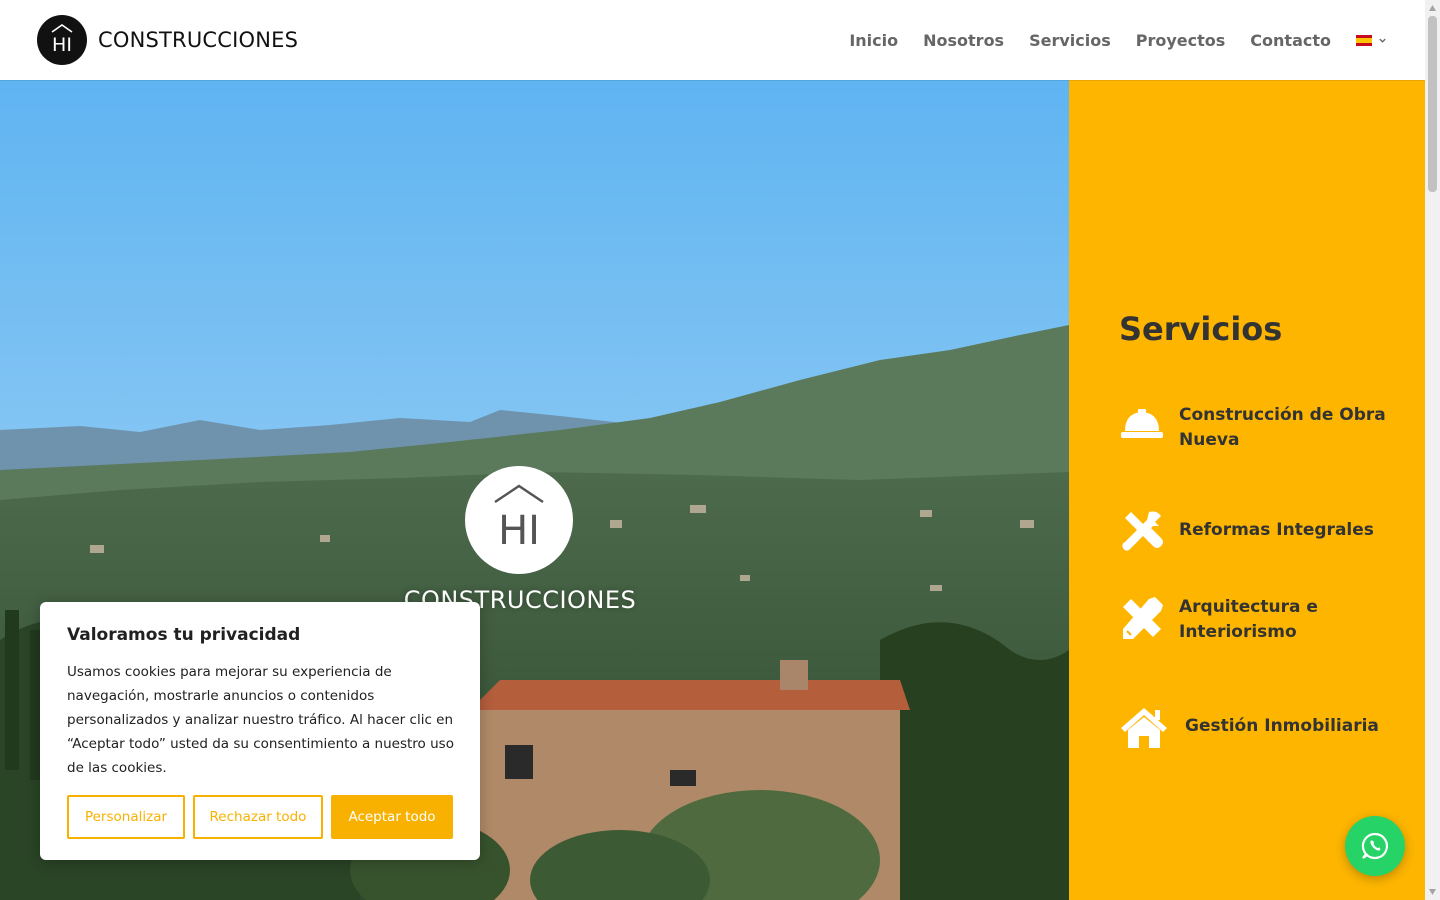 The height and width of the screenshot is (900, 1440). I want to click on nav-nosotros: Nosotros, so click(963, 40).